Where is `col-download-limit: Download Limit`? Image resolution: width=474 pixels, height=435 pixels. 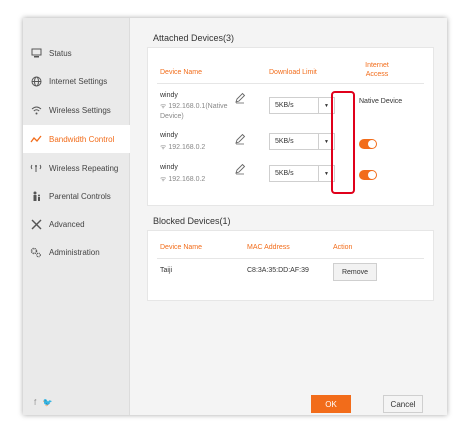 col-download-limit: Download Limit is located at coordinates (293, 72).